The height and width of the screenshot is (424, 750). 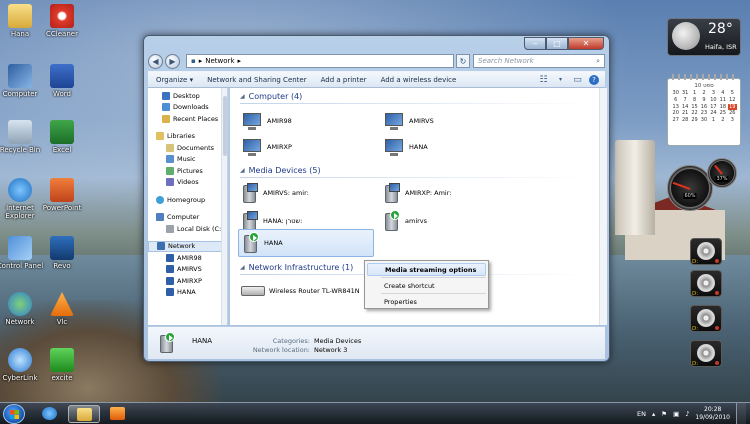 I want to click on group-header-media-devices: ◢ Media Devices (5), so click(x=415, y=172).